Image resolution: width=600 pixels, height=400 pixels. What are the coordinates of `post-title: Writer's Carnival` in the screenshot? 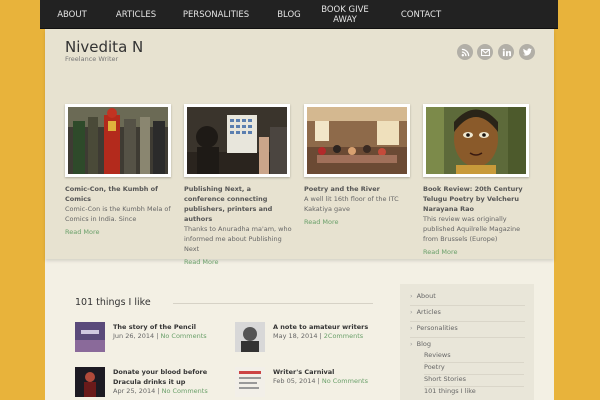 It's located at (330, 372).